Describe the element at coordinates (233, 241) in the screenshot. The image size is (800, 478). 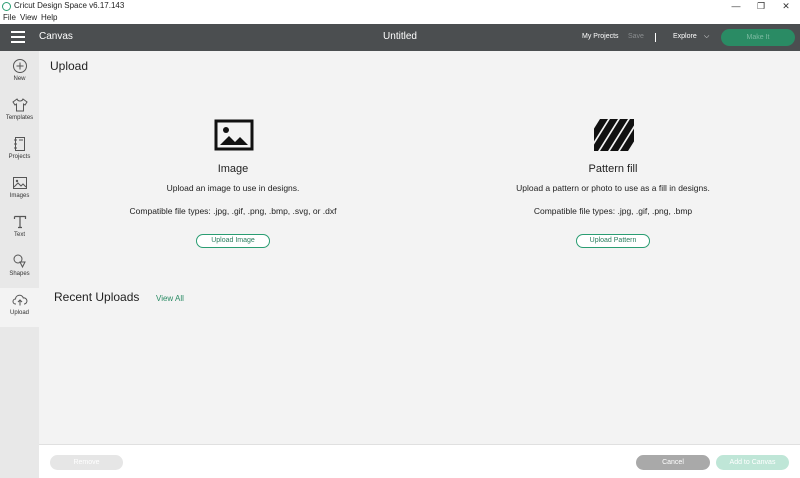
I see `upload-image-button: Upload Image` at that location.